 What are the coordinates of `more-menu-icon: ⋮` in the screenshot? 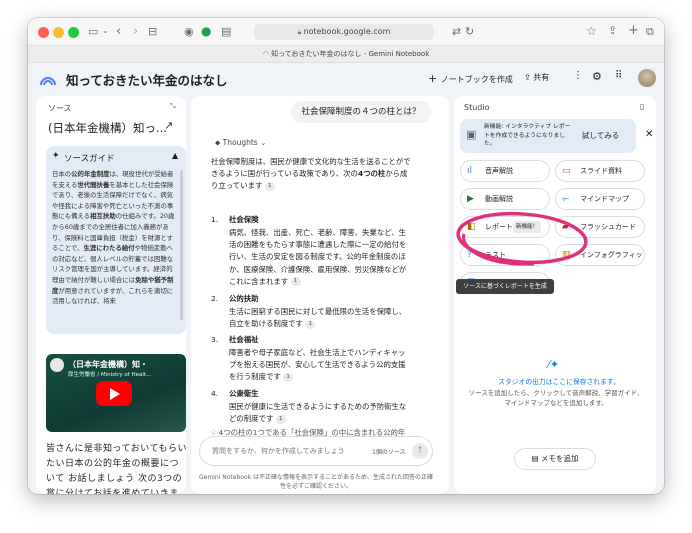 It's located at (578, 75).